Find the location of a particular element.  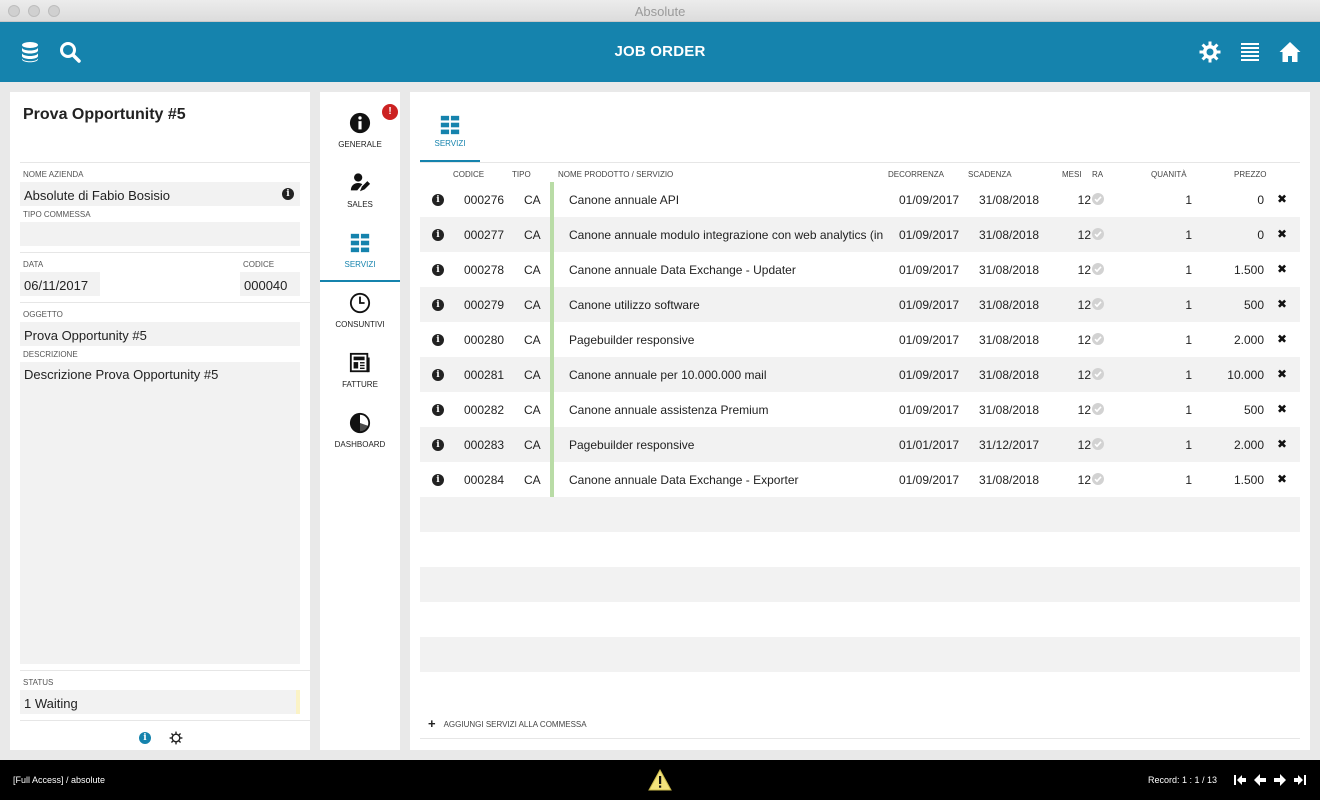

access-level: [Full Access] / absolute is located at coordinates (59, 780).